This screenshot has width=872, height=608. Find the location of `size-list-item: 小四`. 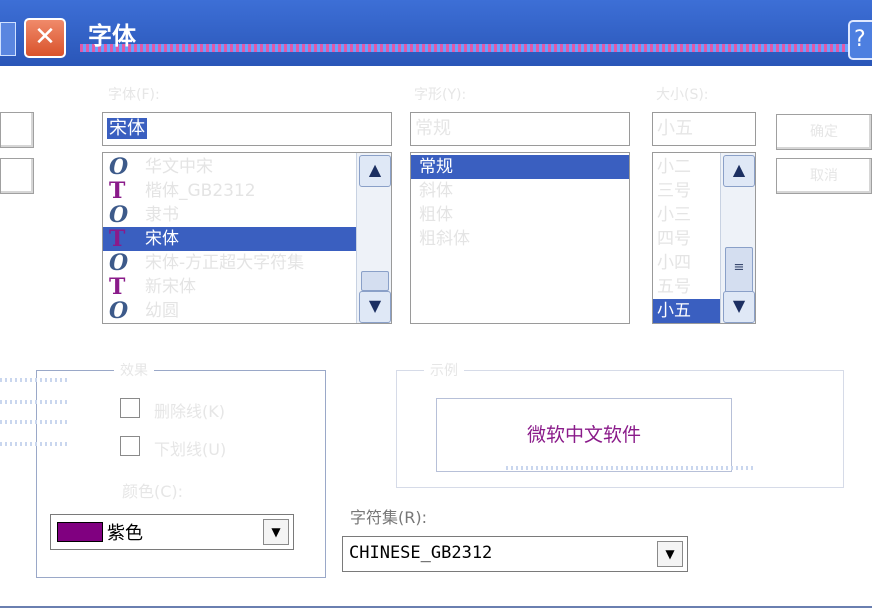

size-list-item: 小四 is located at coordinates (687, 263).